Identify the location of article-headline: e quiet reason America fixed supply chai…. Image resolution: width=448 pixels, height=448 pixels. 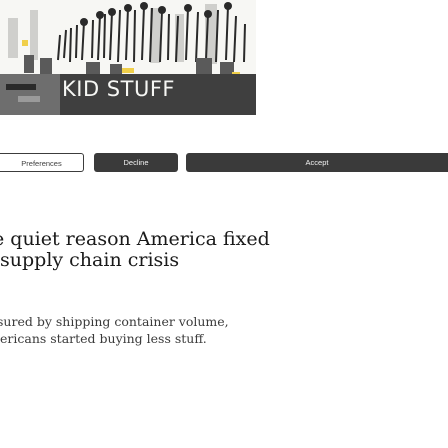
(220, 250).